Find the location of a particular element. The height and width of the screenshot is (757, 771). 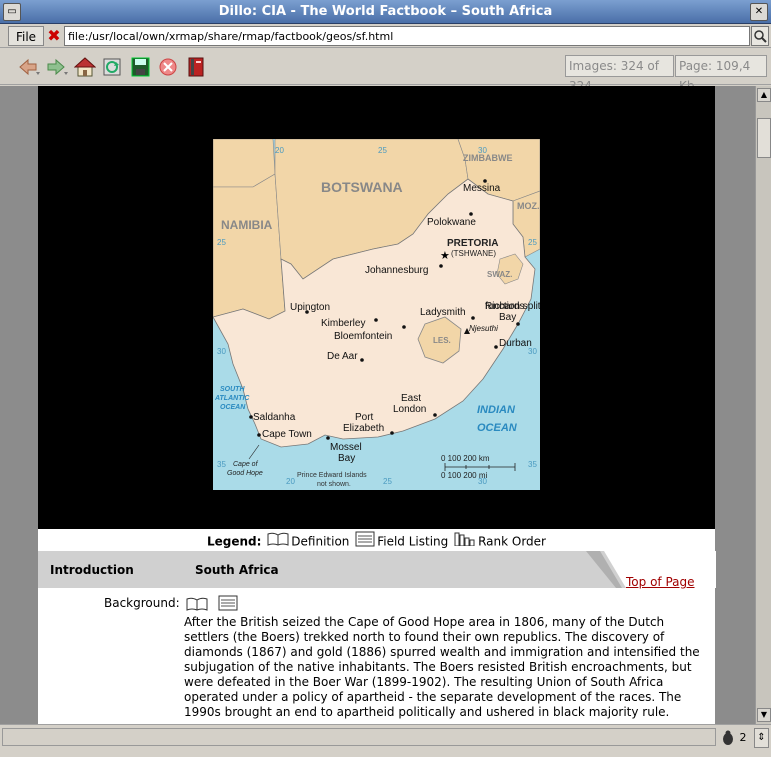

map-label-mozambique: MOZ. is located at coordinates (528, 206).